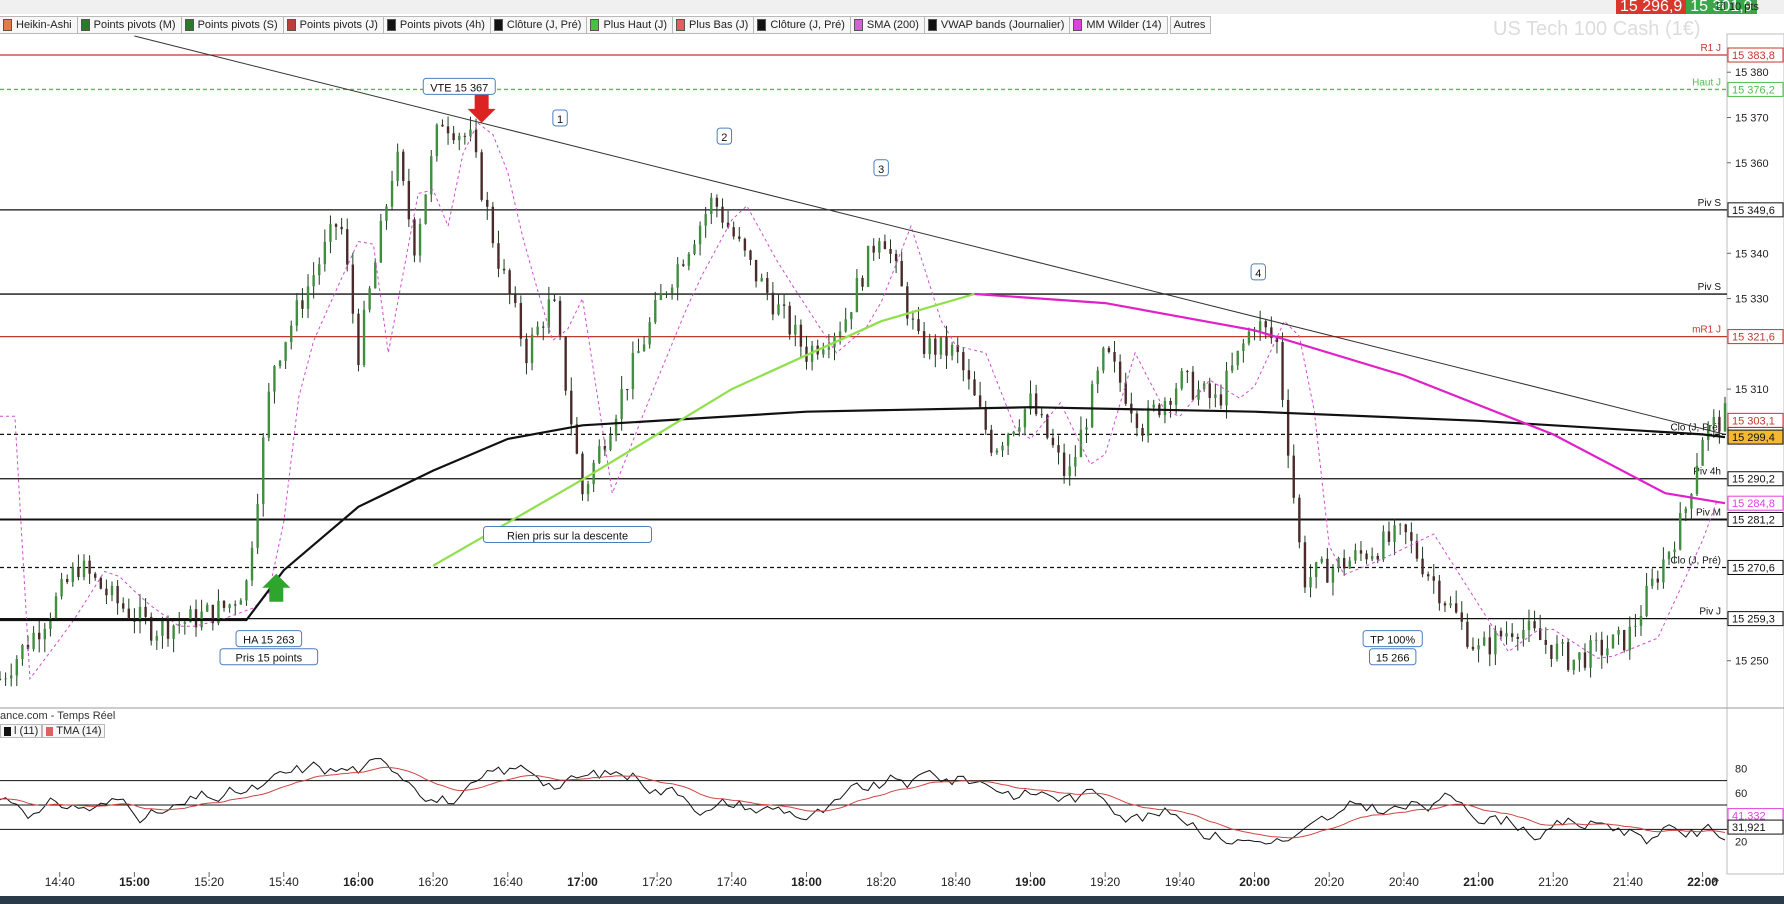 The width and height of the screenshot is (1784, 904). I want to click on level-value: 15 290,2, so click(1753, 480).